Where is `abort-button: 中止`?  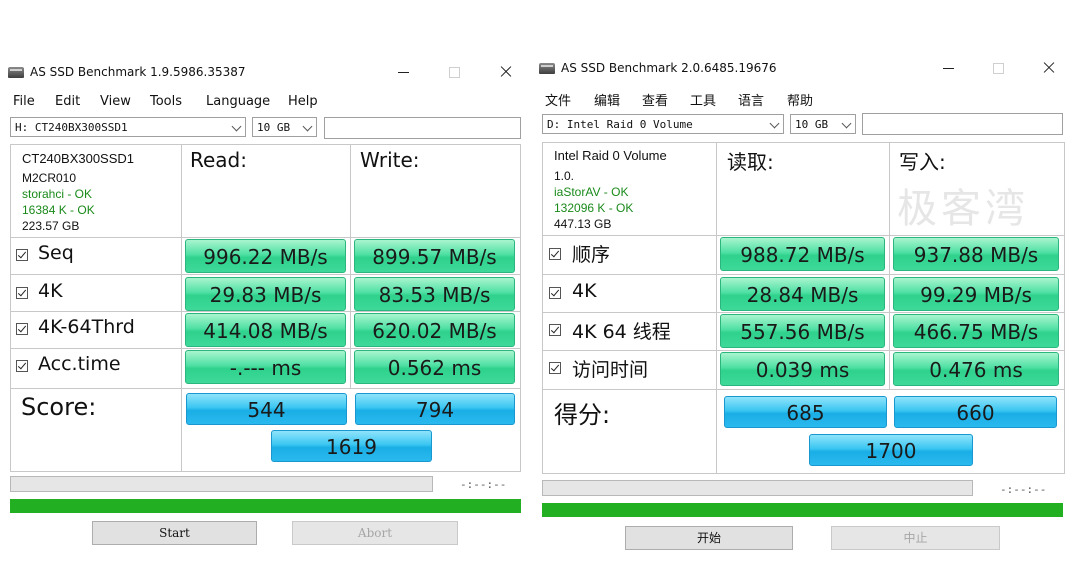
abort-button: 中止 is located at coordinates (915, 538).